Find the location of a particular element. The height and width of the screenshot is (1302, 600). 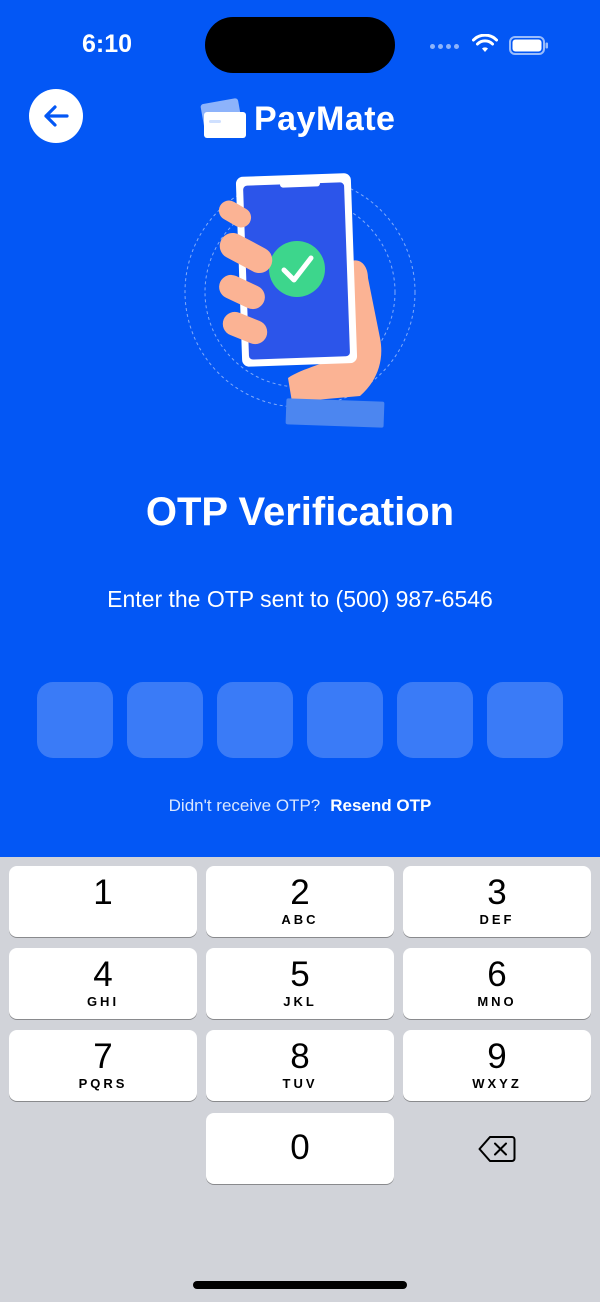

key-8: 8 TUV is located at coordinates (300, 1065).